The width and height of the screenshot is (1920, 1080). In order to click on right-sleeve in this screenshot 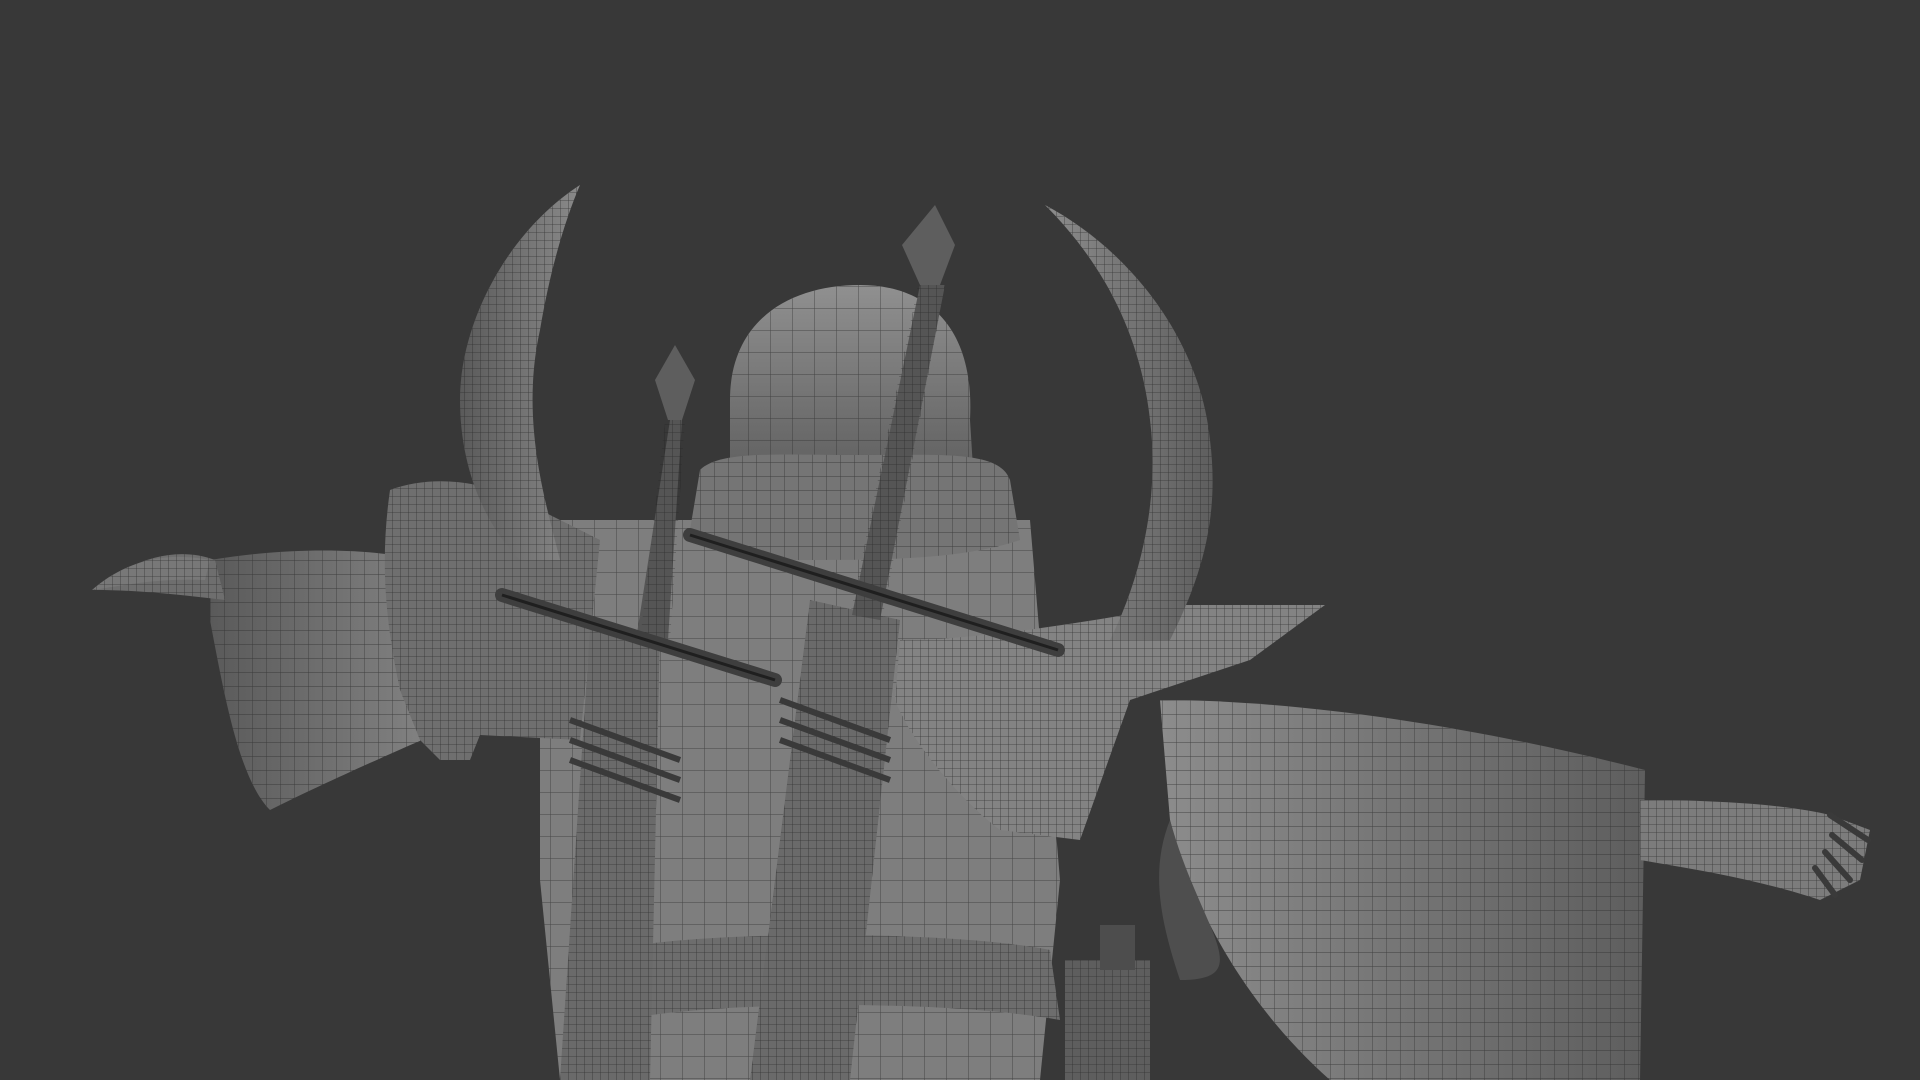, I will do `click(1402, 890)`.